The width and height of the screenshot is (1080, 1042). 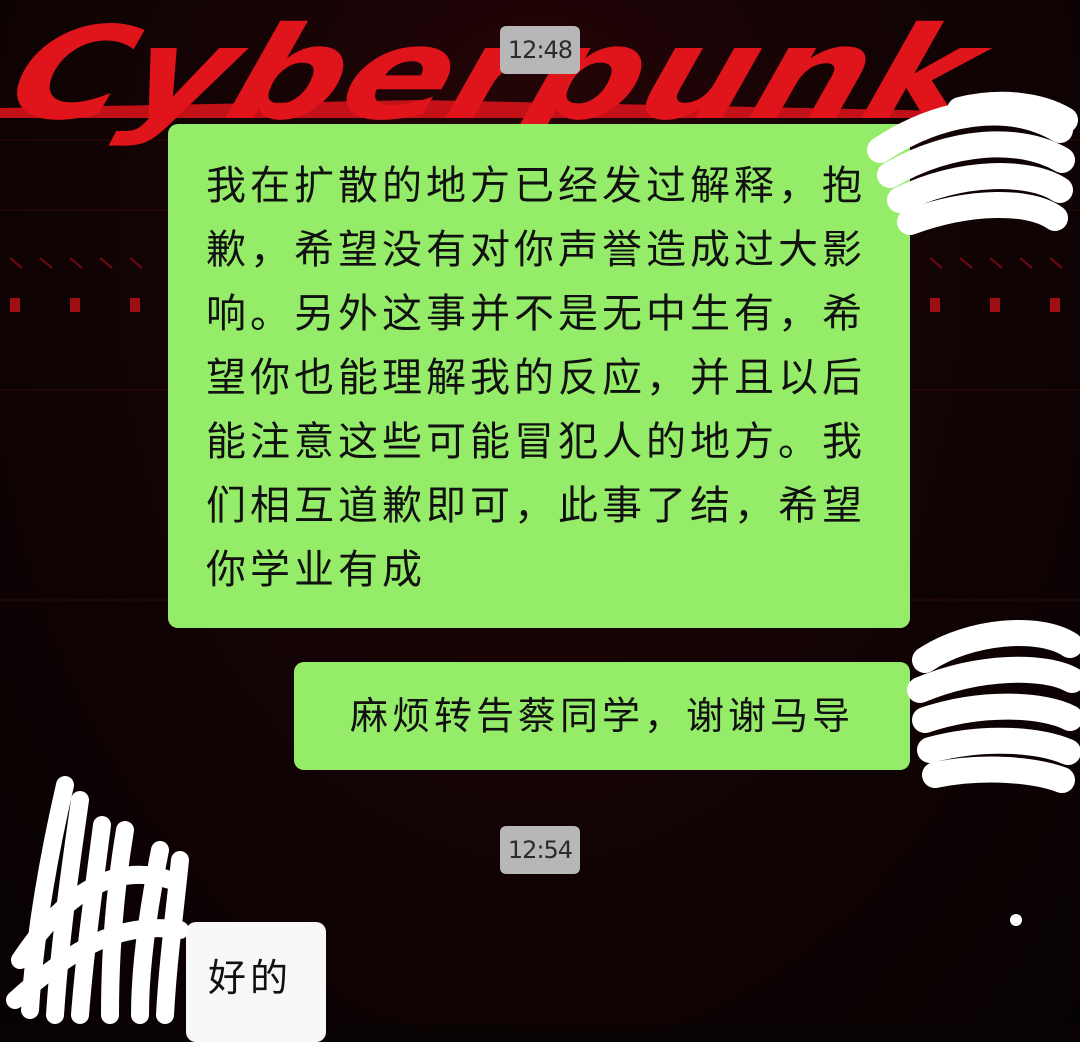 I want to click on redacted-avatar-middle-right, so click(x=993, y=706).